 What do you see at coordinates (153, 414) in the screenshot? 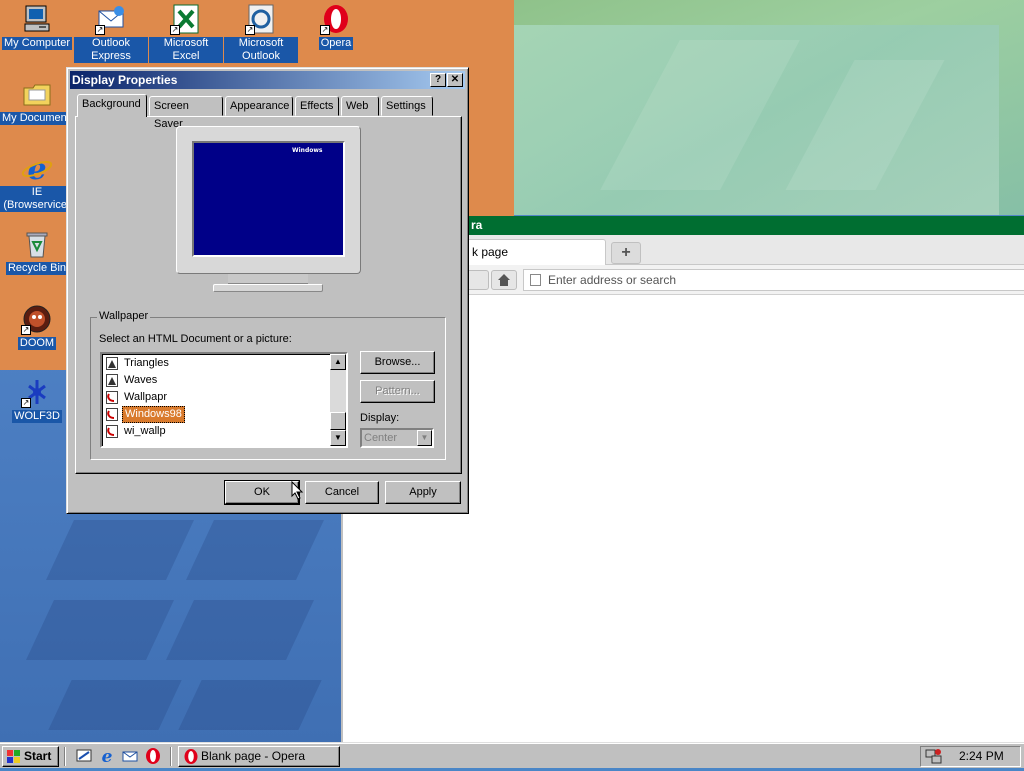
I see `wallpaper-name: Windows98` at bounding box center [153, 414].